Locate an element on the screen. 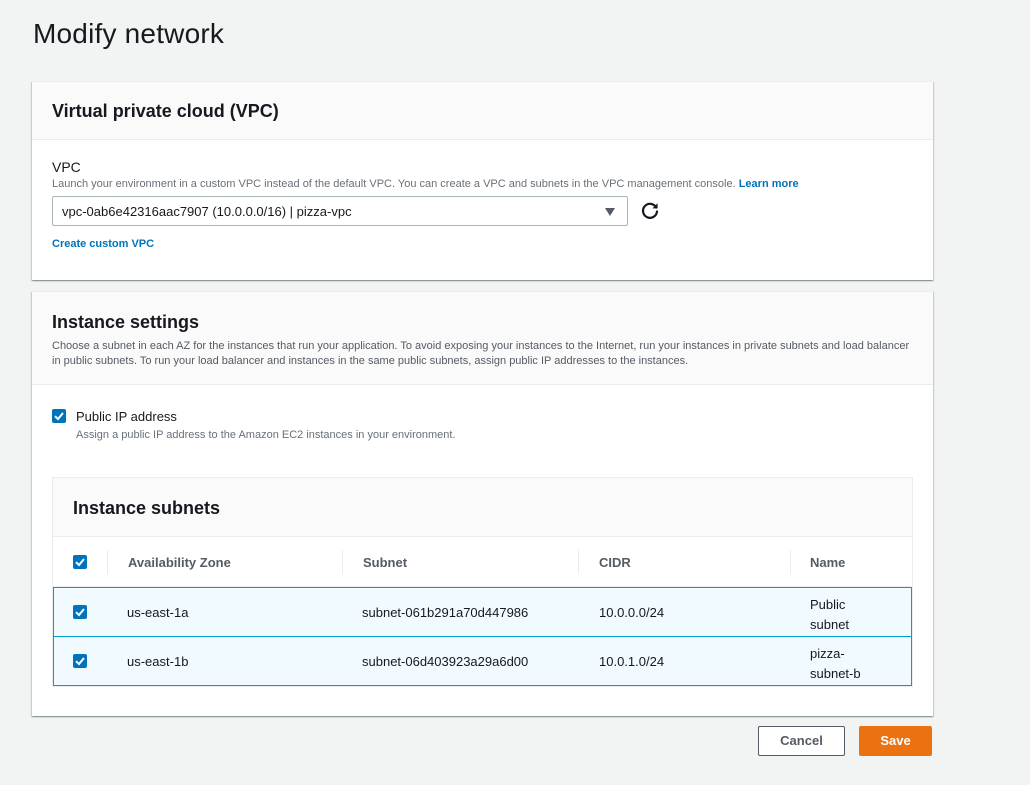 The height and width of the screenshot is (785, 1030). column-header-name: Name is located at coordinates (827, 562).